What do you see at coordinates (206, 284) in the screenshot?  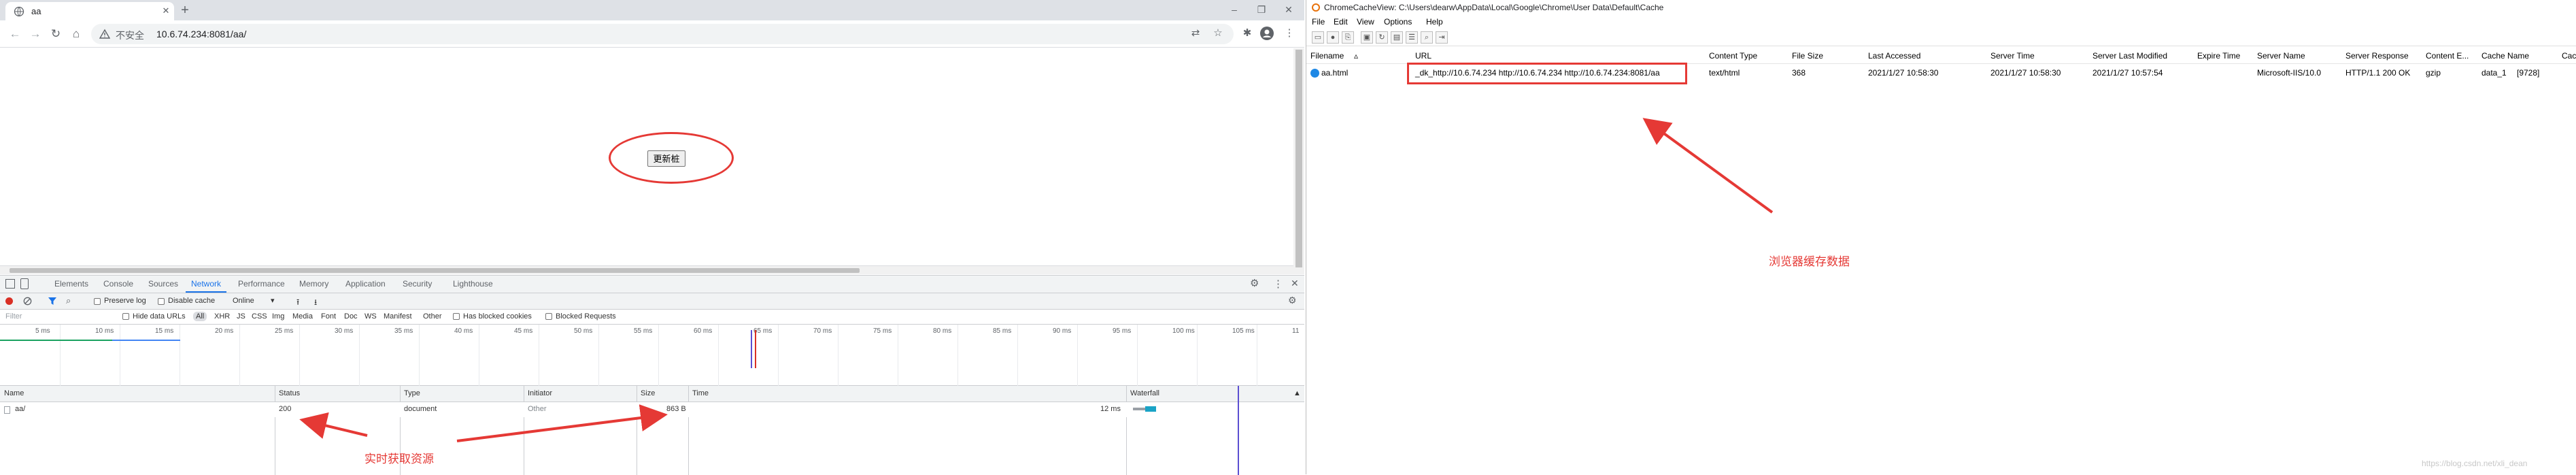 I see `tab-network: Network` at bounding box center [206, 284].